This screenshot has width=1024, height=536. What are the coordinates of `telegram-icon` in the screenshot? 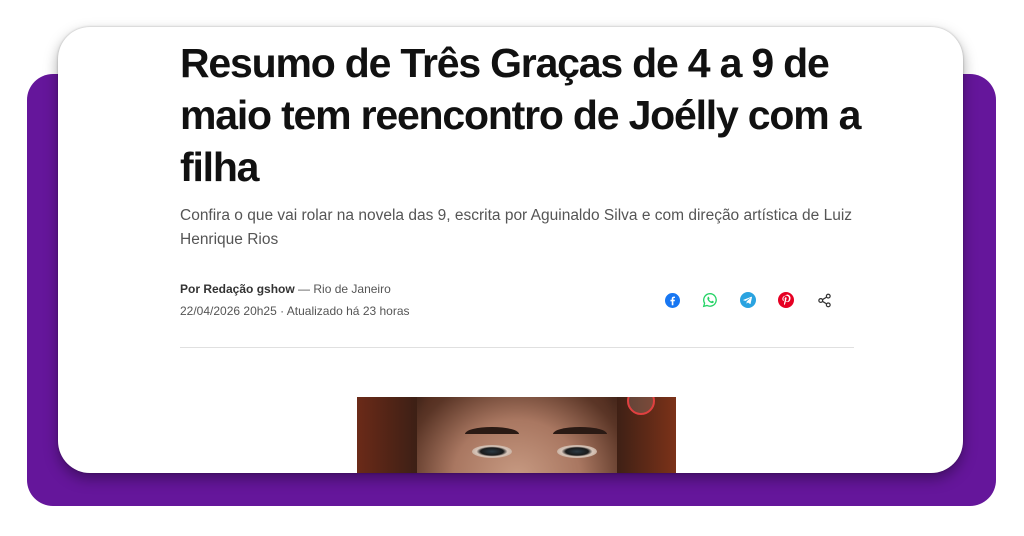 It's located at (748, 300).